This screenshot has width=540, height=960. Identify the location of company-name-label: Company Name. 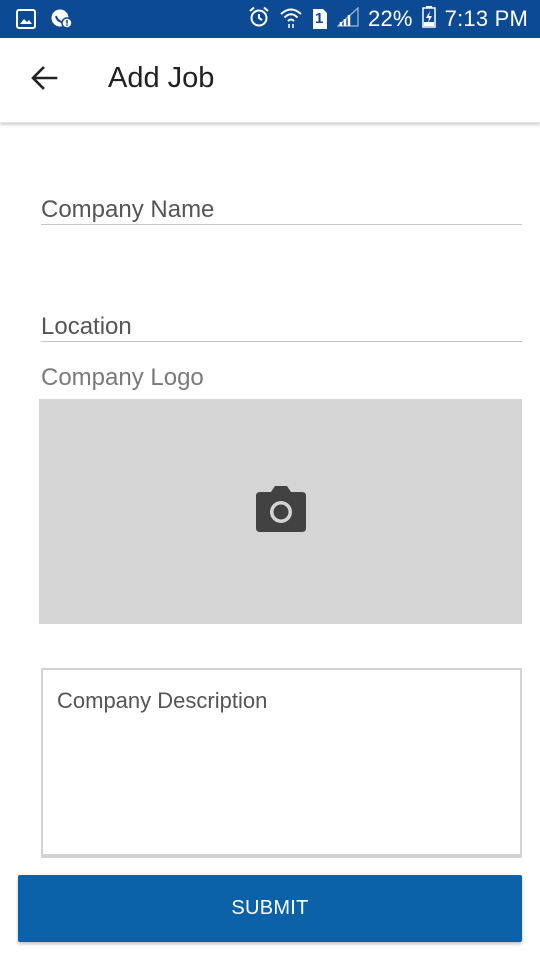
(128, 209).